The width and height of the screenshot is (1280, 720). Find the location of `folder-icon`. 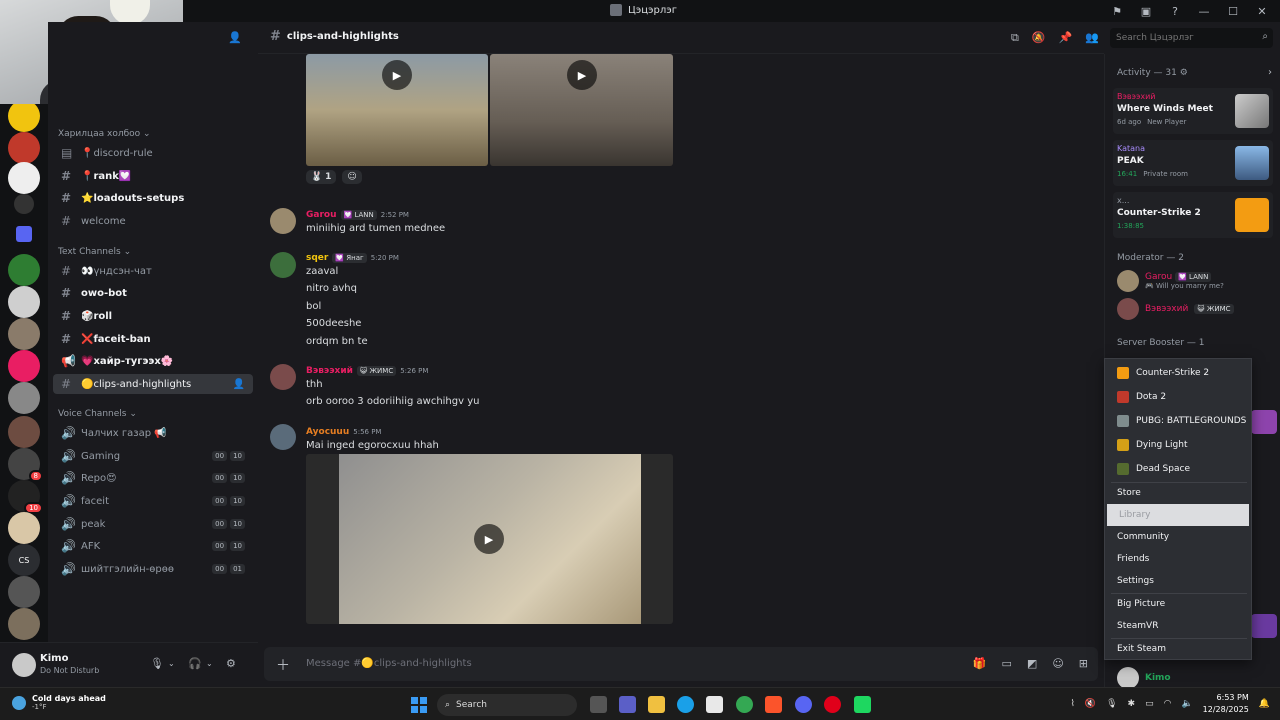

folder-icon is located at coordinates (24, 234).